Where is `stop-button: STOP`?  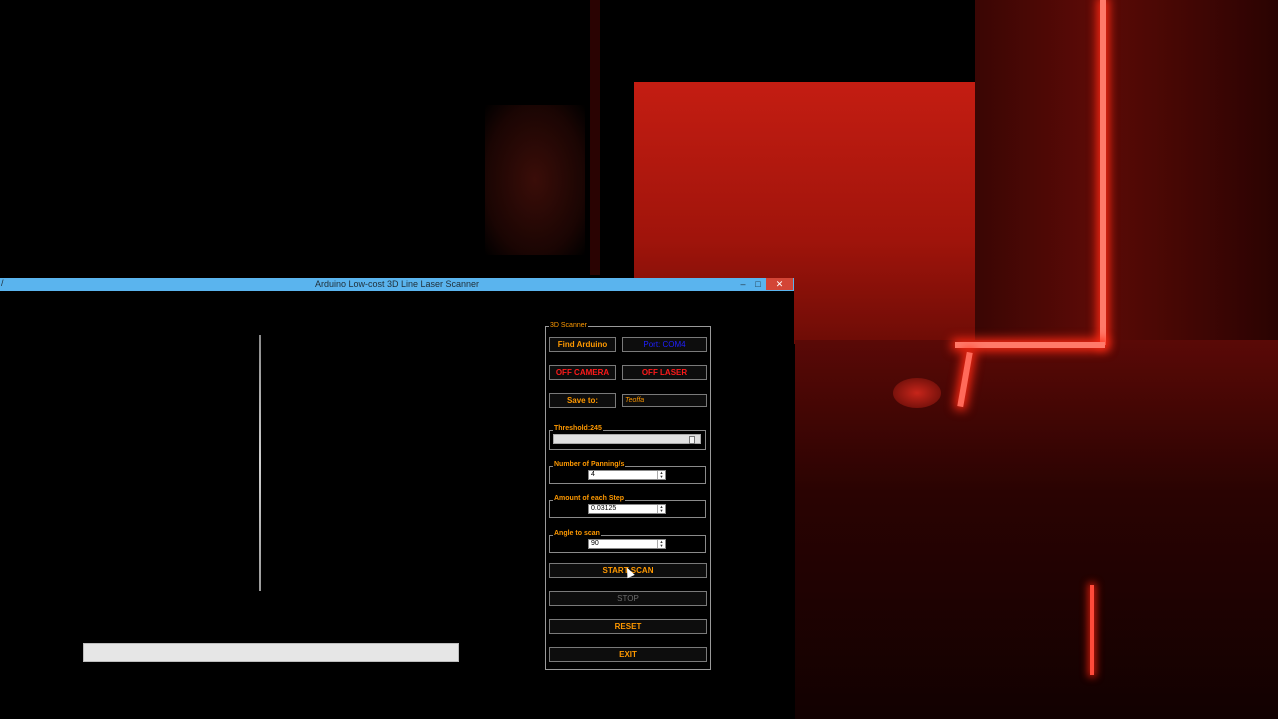 stop-button: STOP is located at coordinates (628, 598).